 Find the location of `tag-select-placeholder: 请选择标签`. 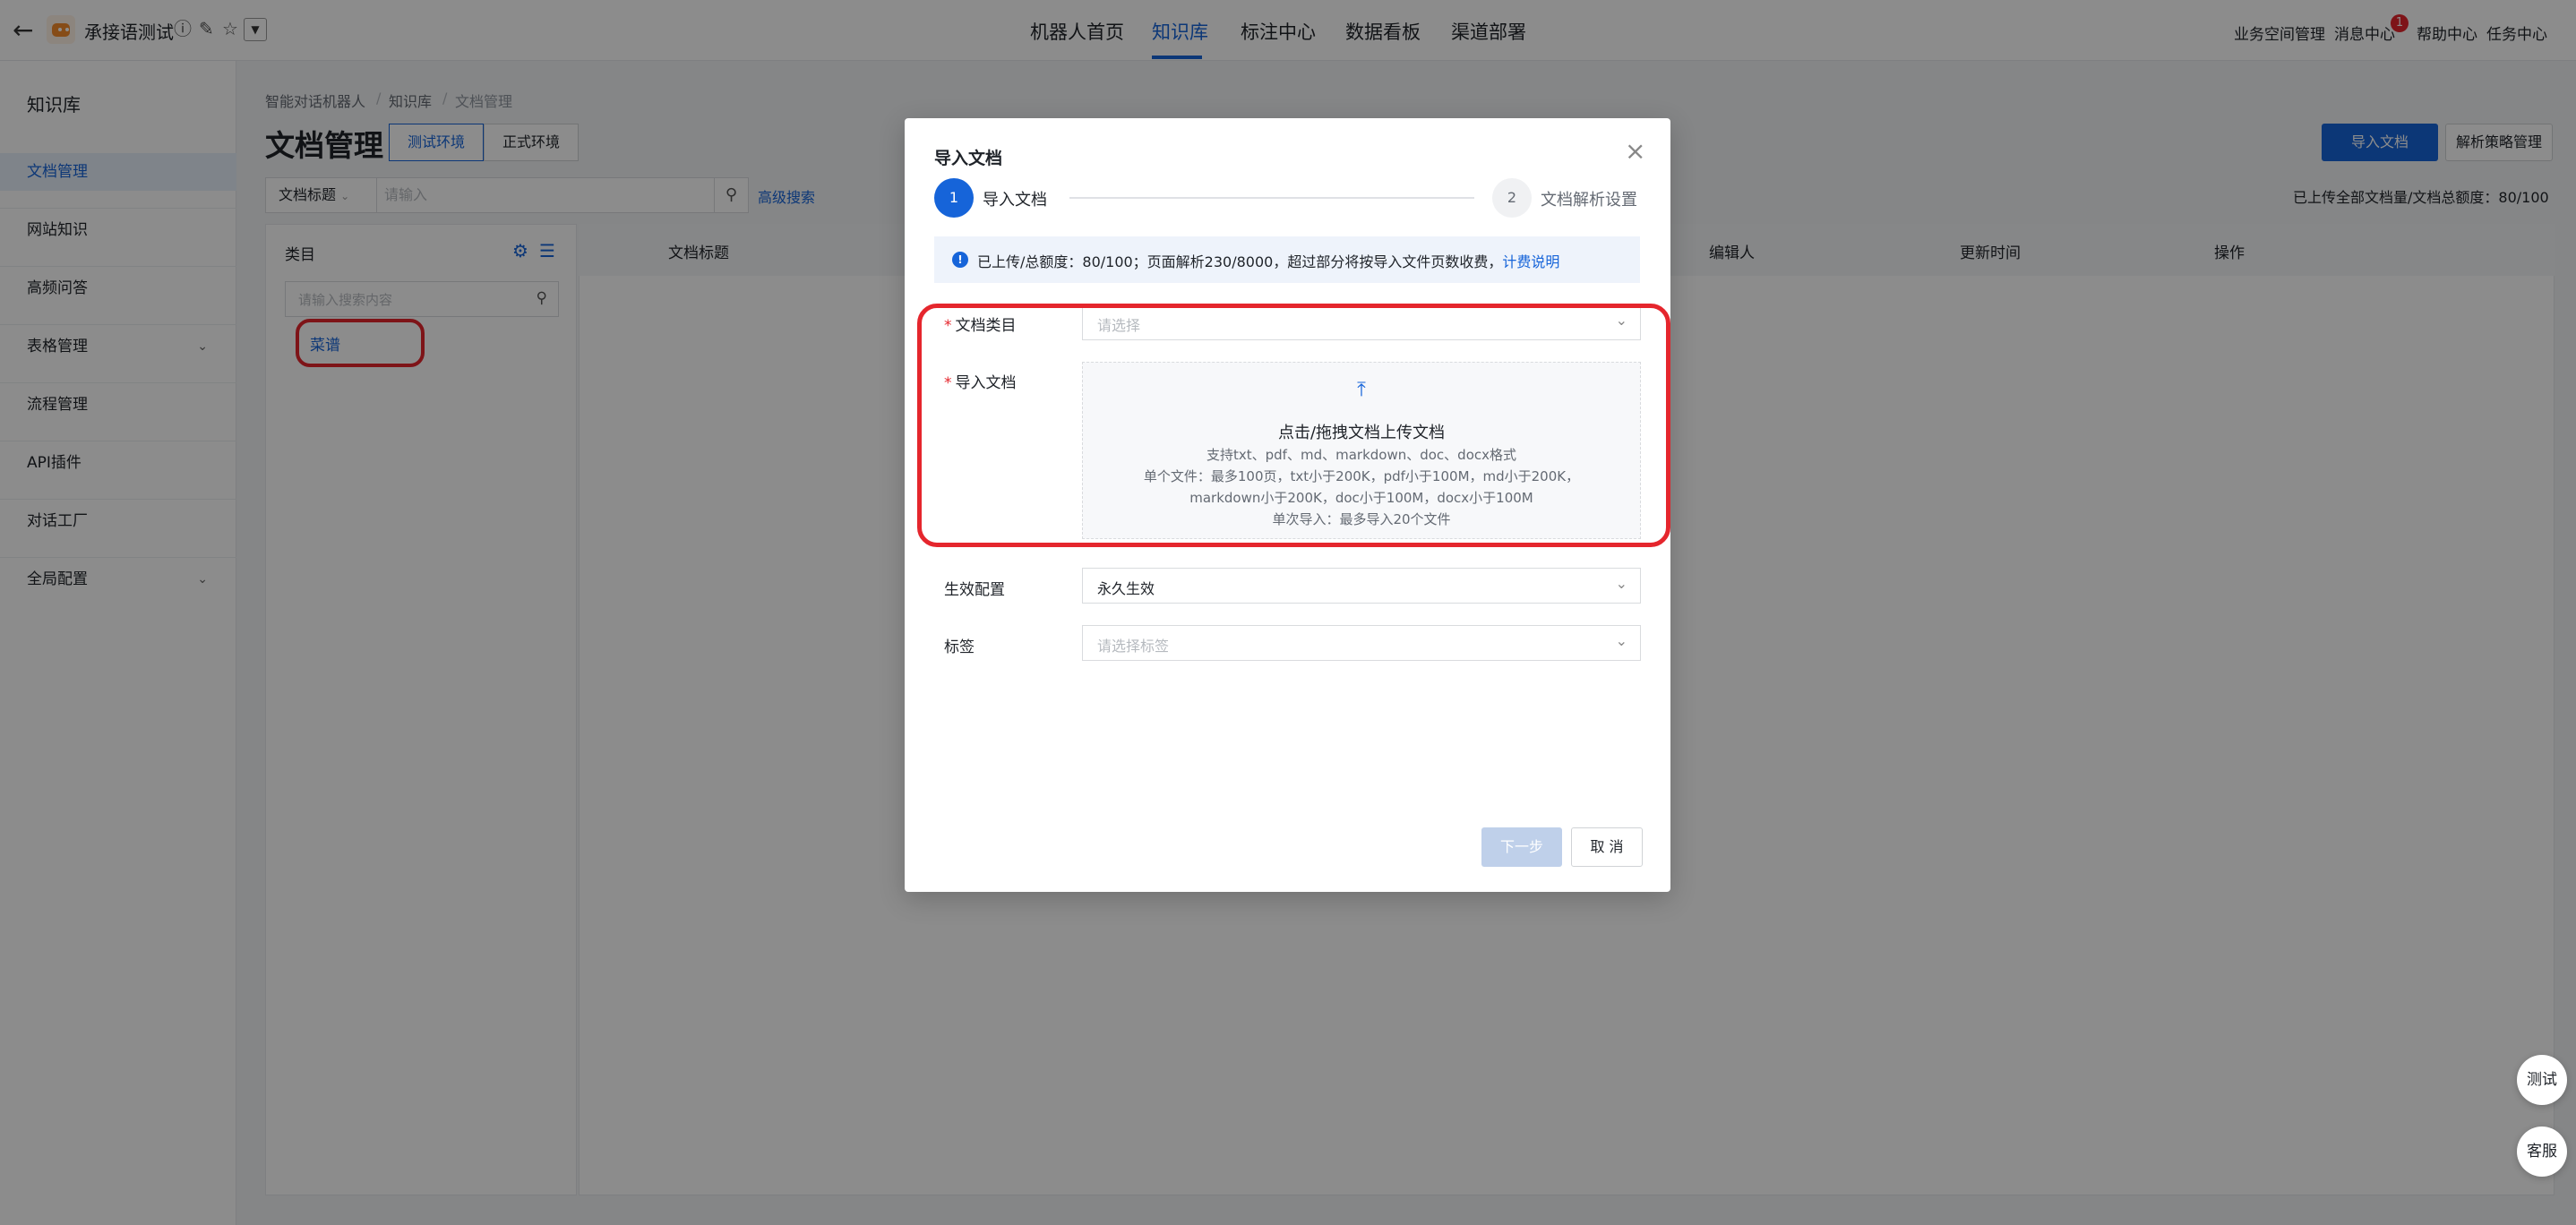

tag-select-placeholder: 请选择标签 is located at coordinates (1133, 646).